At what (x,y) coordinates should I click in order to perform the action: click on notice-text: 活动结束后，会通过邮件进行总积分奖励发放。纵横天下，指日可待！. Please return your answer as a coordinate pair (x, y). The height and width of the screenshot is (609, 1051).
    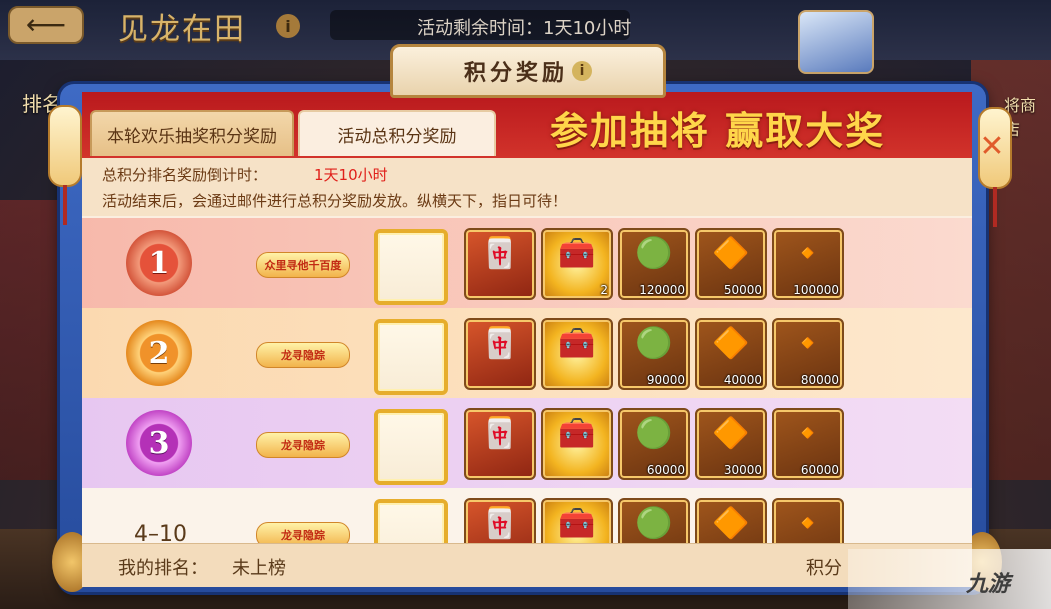
    Looking at the image, I should click on (335, 201).